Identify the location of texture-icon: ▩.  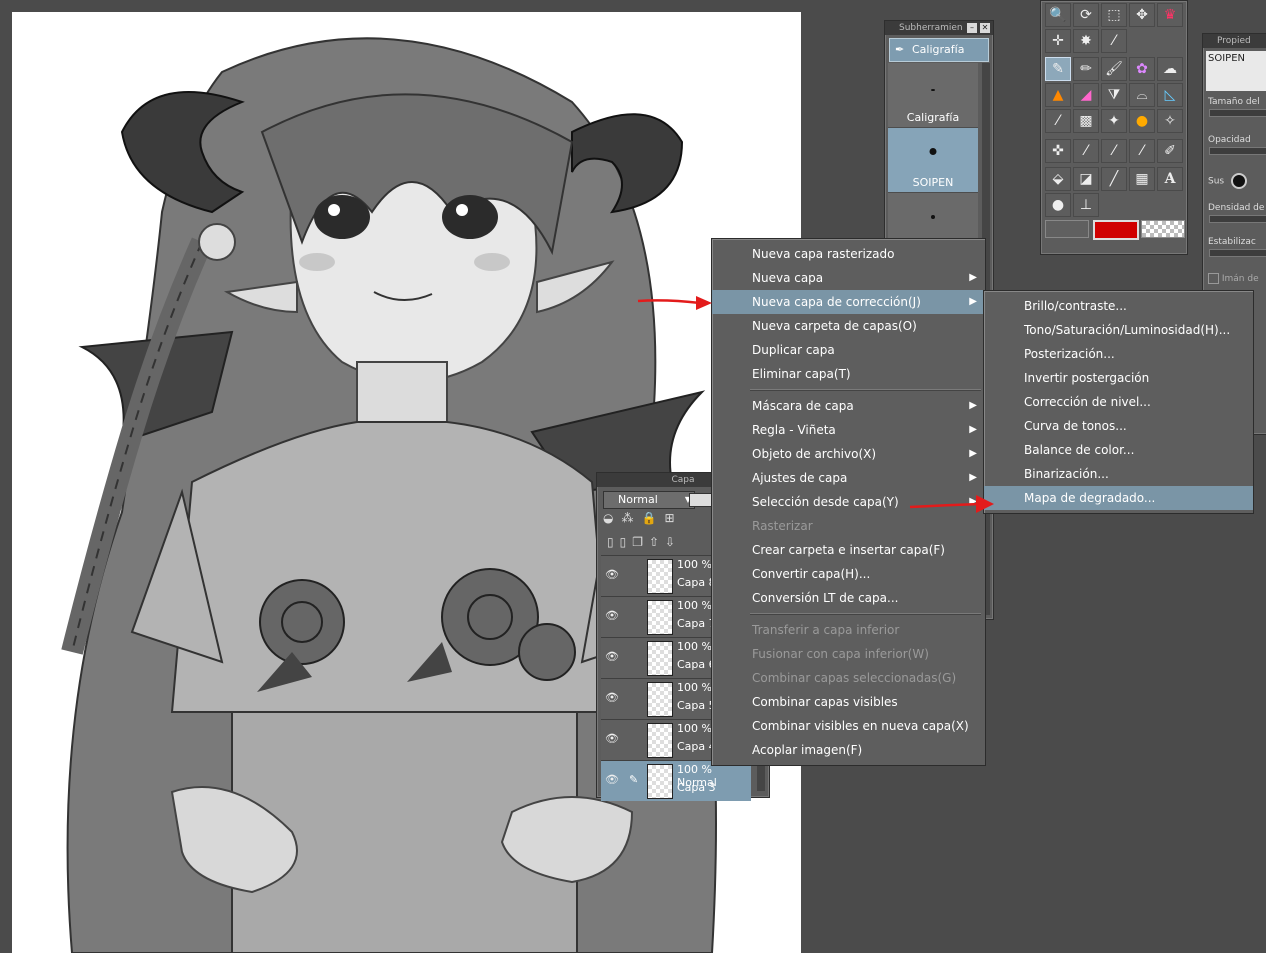
(1086, 121).